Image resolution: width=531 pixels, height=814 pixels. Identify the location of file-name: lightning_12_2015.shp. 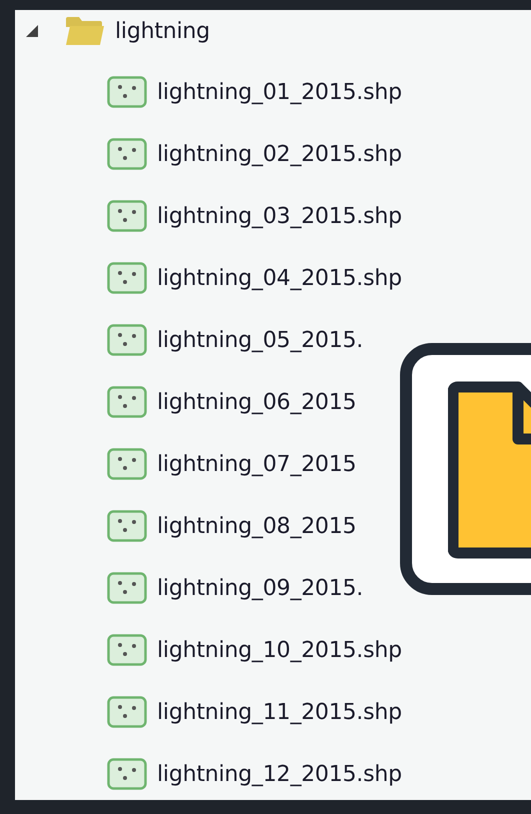
(279, 774).